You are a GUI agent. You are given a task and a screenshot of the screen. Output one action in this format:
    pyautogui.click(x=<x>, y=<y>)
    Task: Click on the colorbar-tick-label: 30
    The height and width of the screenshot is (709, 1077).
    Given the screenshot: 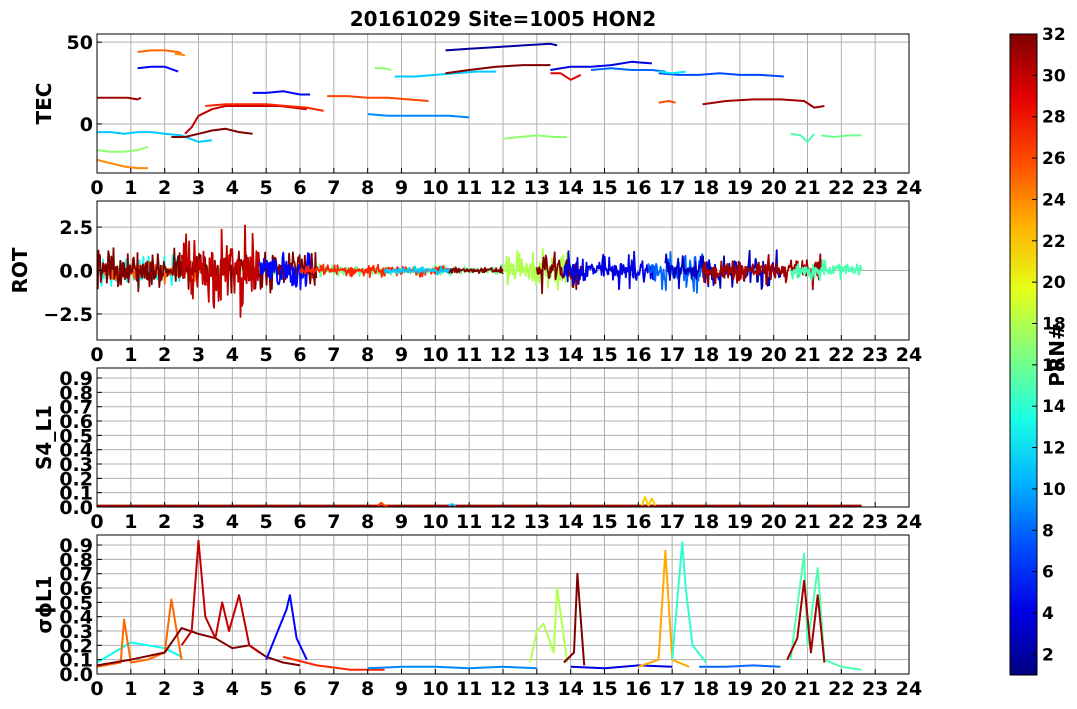 What is the action you would take?
    pyautogui.click(x=1054, y=76)
    